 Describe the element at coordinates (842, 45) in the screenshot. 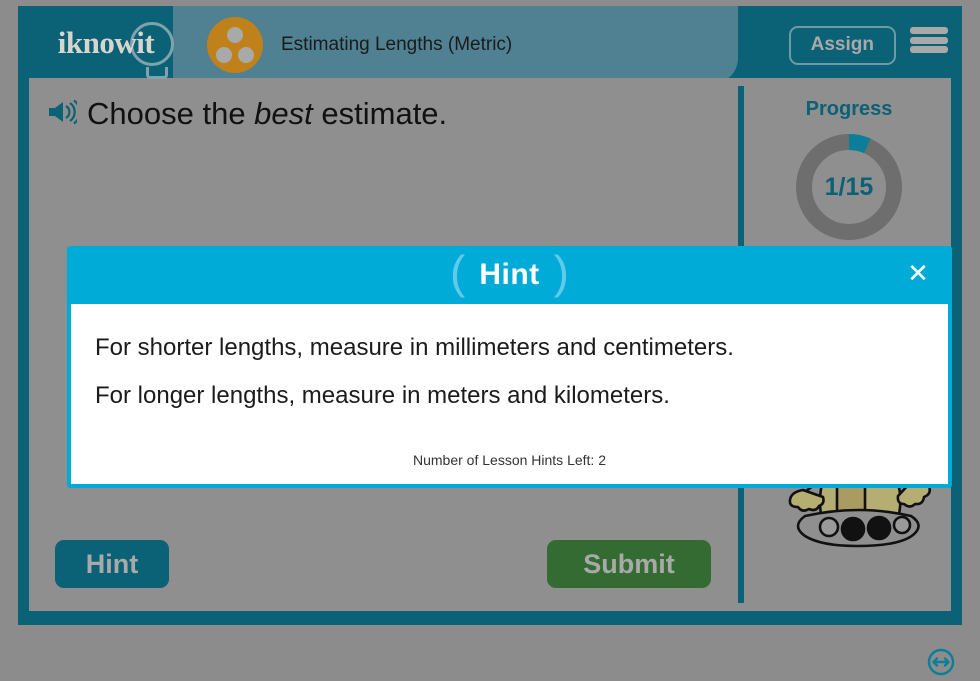

I see `assign-button: Assign` at that location.